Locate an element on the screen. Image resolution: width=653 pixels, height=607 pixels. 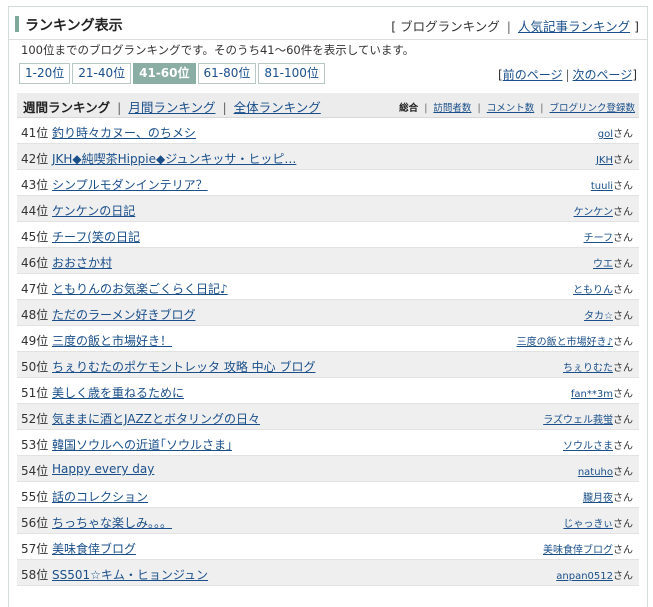
owner-link: じゃっきぃ is located at coordinates (588, 524).